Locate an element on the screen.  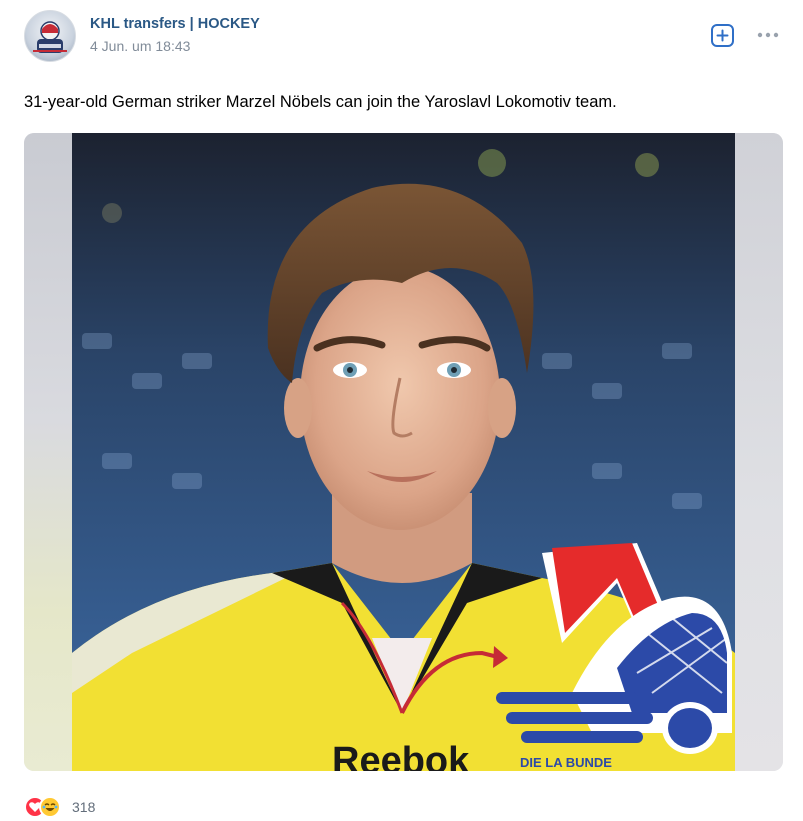
reactions-summary: 318 is located at coordinates (84, 807).